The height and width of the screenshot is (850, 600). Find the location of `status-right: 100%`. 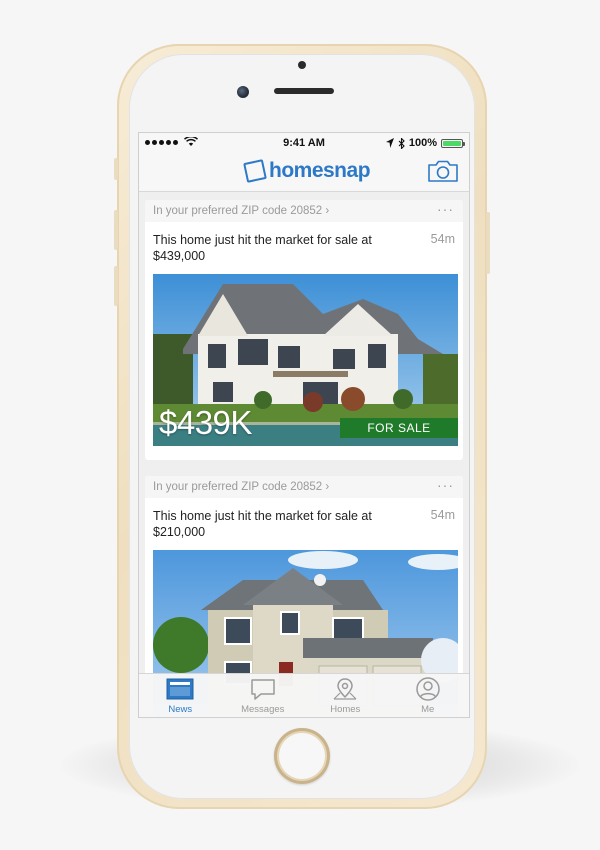

status-right: 100% is located at coordinates (425, 143).